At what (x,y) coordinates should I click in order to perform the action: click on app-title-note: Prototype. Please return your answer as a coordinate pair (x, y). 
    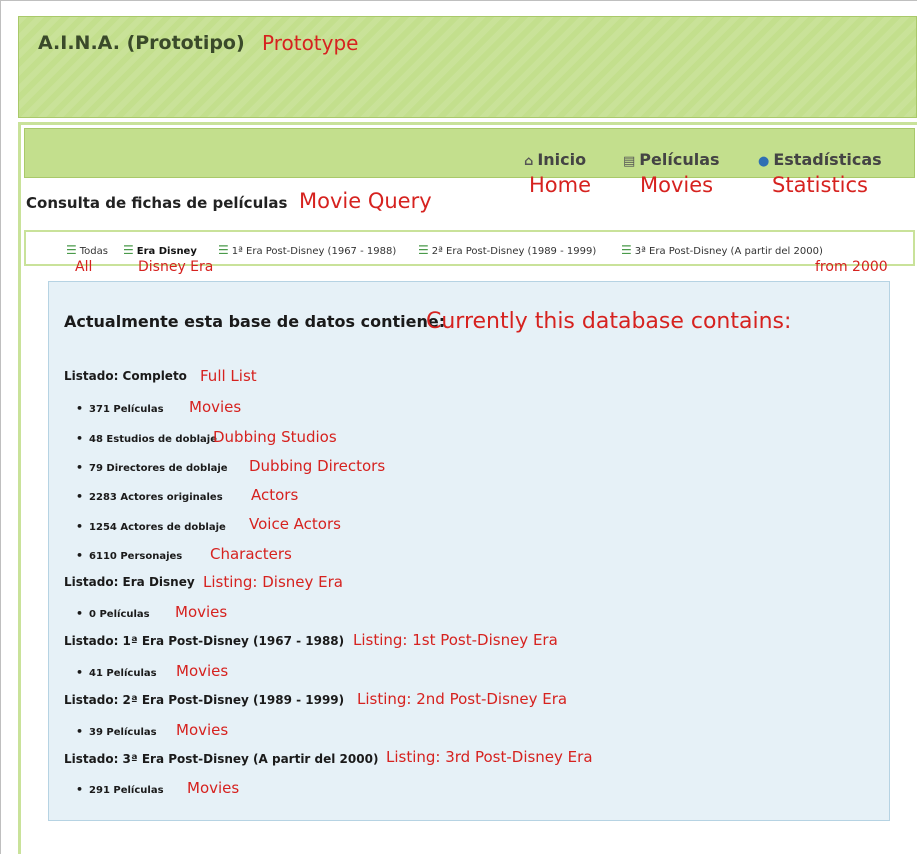
    Looking at the image, I should click on (310, 43).